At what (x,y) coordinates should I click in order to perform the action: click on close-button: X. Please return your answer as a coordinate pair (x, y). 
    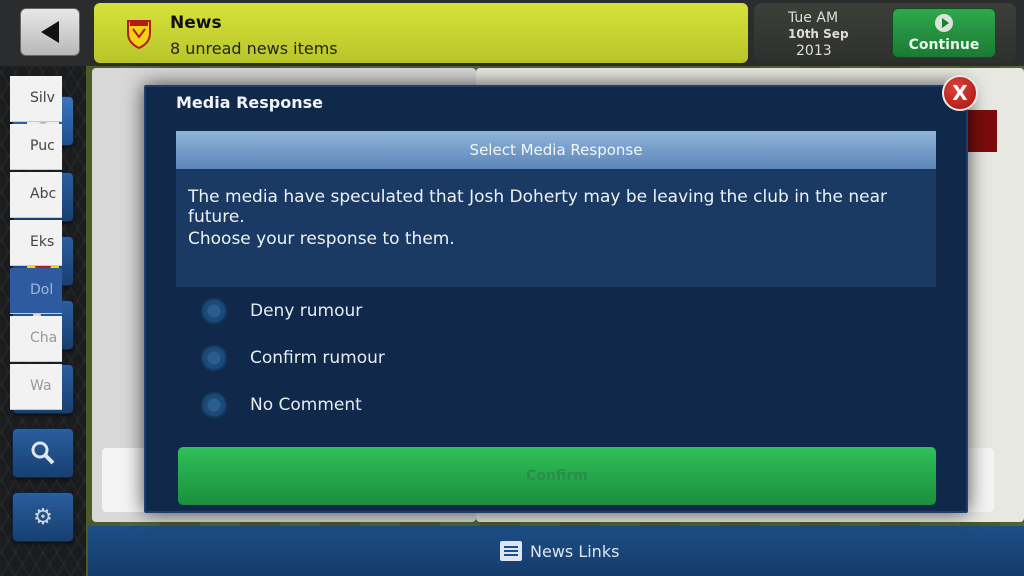
    Looking at the image, I should click on (960, 93).